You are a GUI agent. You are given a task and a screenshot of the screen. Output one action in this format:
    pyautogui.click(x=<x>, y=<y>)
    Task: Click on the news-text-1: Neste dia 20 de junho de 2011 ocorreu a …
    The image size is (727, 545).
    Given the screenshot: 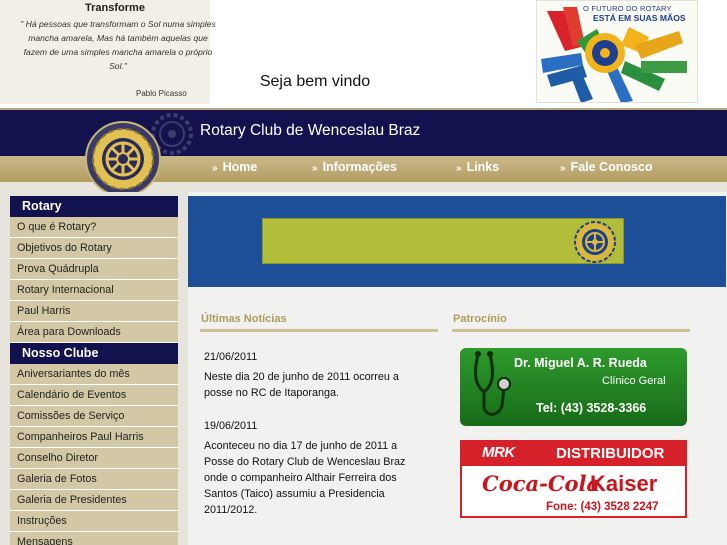 What is the action you would take?
    pyautogui.click(x=311, y=385)
    